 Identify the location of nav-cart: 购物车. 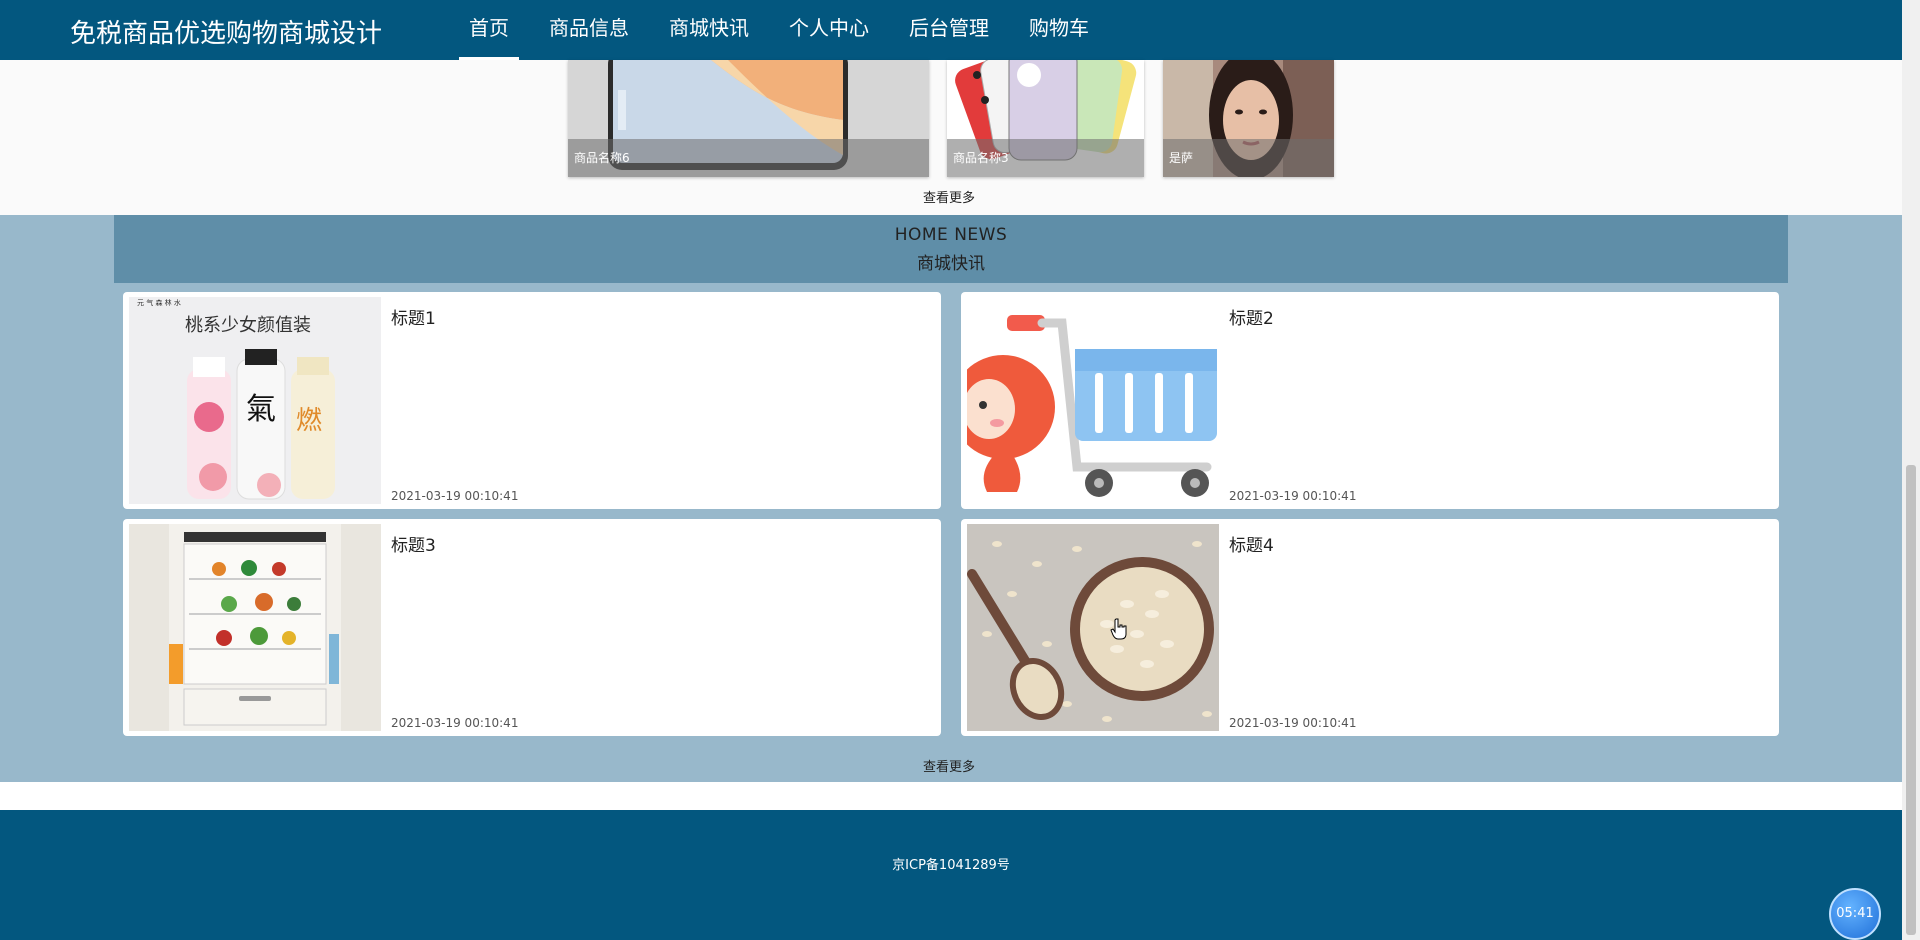
(1059, 30).